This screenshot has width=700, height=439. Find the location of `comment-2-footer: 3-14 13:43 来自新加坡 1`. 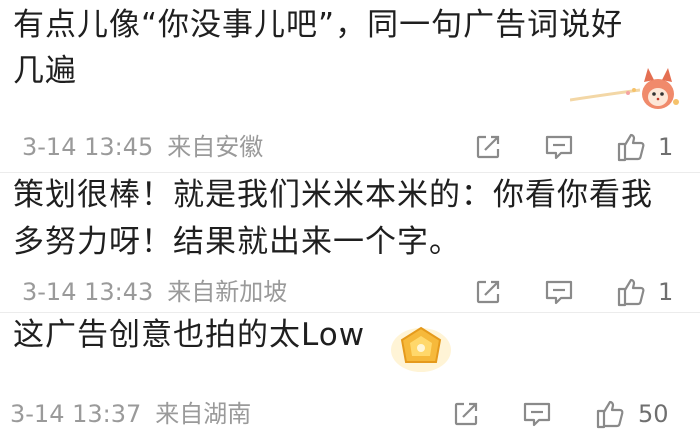

comment-2-footer: 3-14 13:43 来自新加坡 1 is located at coordinates (350, 292).